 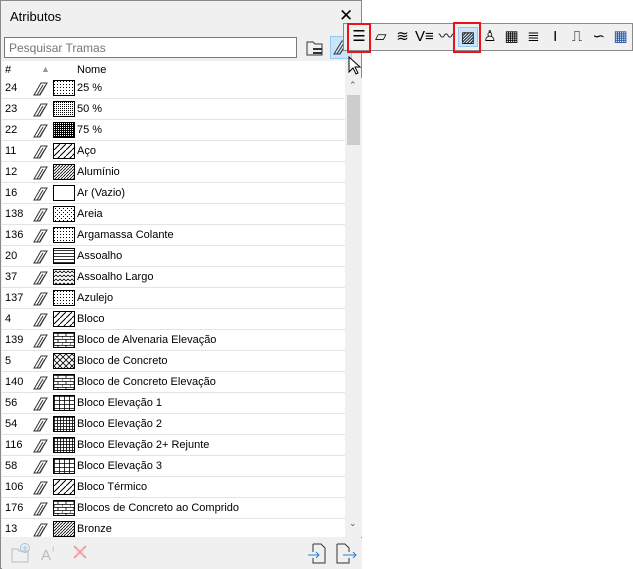 I want to click on list-item: 58 Bloco Elevação 3, so click(x=173, y=466).